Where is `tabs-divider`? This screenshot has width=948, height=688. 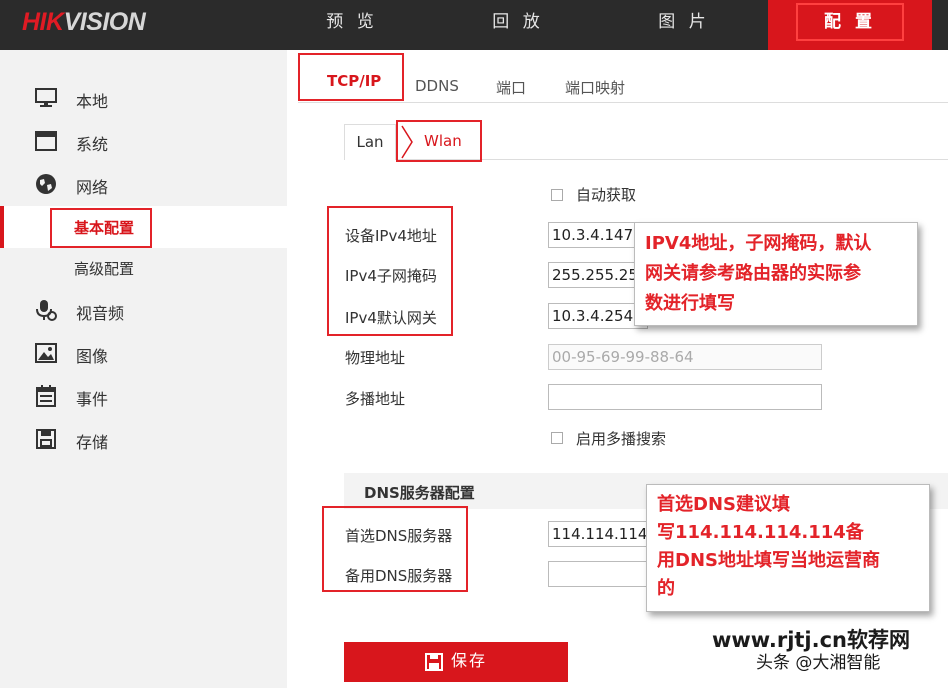
tabs-divider is located at coordinates (623, 102).